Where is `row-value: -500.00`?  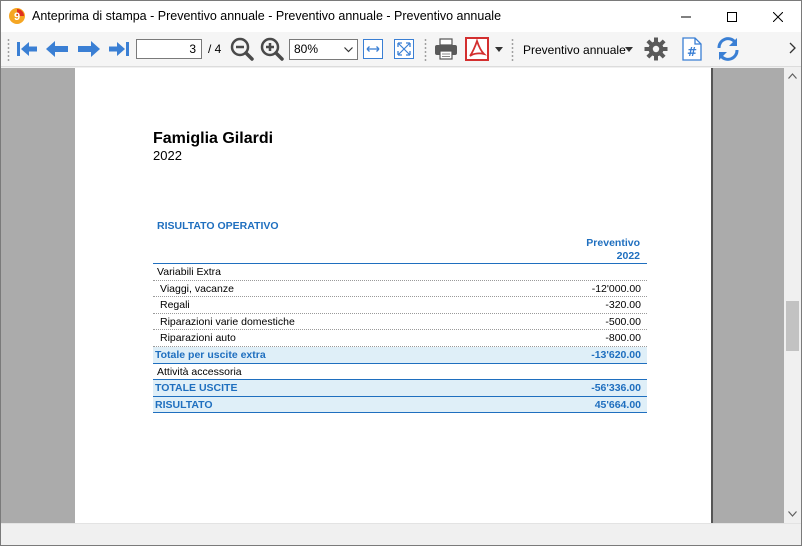 row-value: -500.00 is located at coordinates (623, 321).